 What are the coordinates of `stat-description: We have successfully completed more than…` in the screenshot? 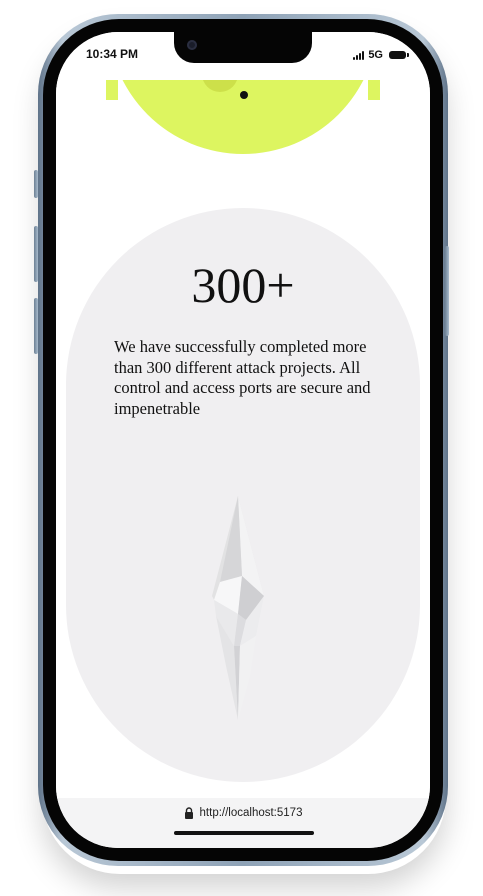 It's located at (242, 377).